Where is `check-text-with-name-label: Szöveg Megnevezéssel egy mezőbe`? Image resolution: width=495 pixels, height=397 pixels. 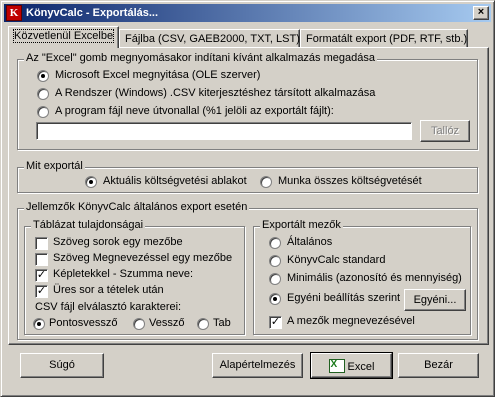 check-text-with-name-label: Szöveg Megnevezéssel egy mezőbe is located at coordinates (143, 258).